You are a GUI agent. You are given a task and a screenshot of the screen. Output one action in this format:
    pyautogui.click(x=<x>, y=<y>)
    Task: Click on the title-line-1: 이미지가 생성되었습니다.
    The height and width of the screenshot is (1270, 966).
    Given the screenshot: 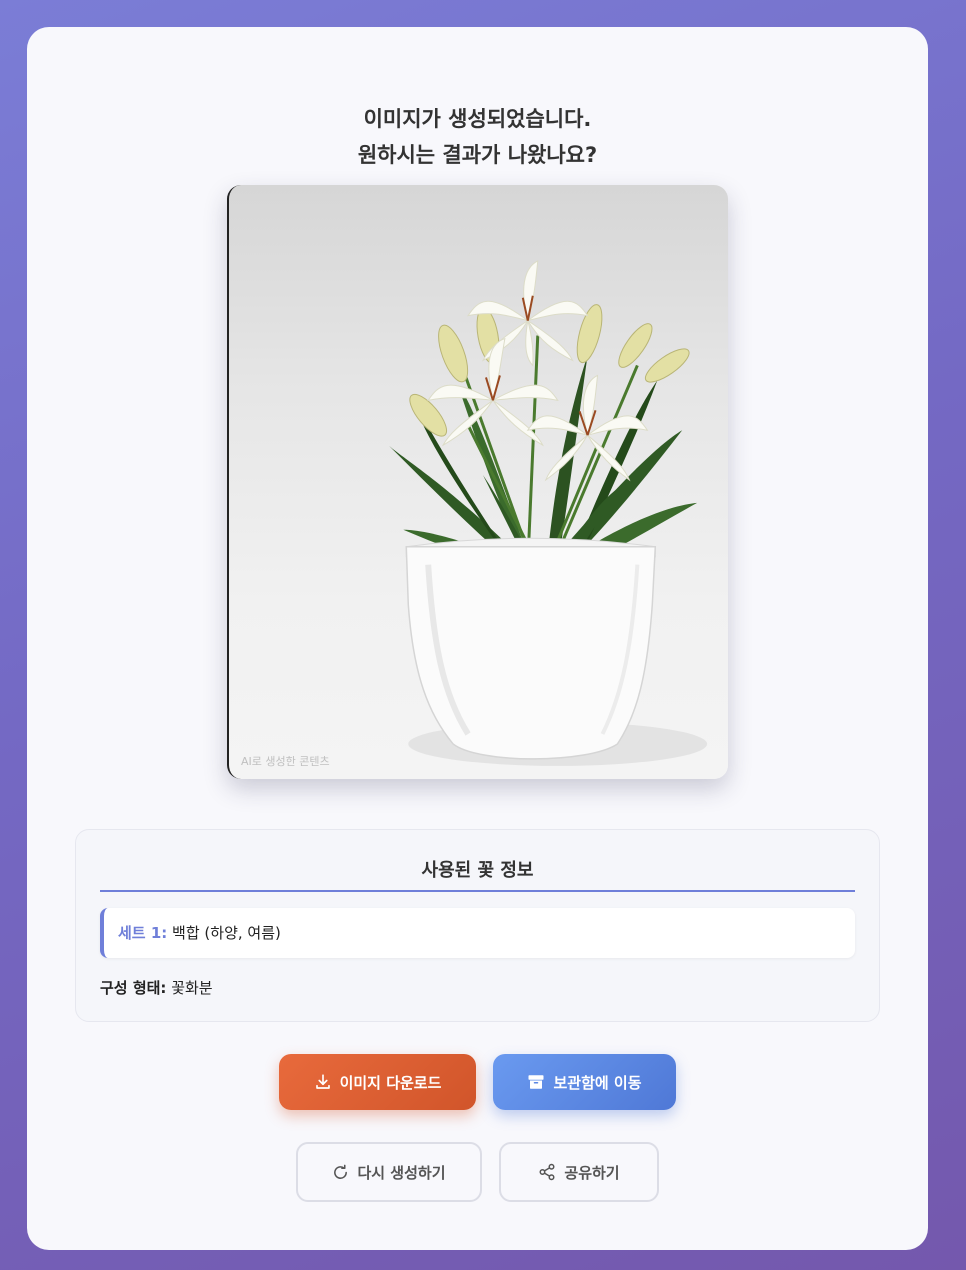 What is the action you would take?
    pyautogui.click(x=477, y=119)
    